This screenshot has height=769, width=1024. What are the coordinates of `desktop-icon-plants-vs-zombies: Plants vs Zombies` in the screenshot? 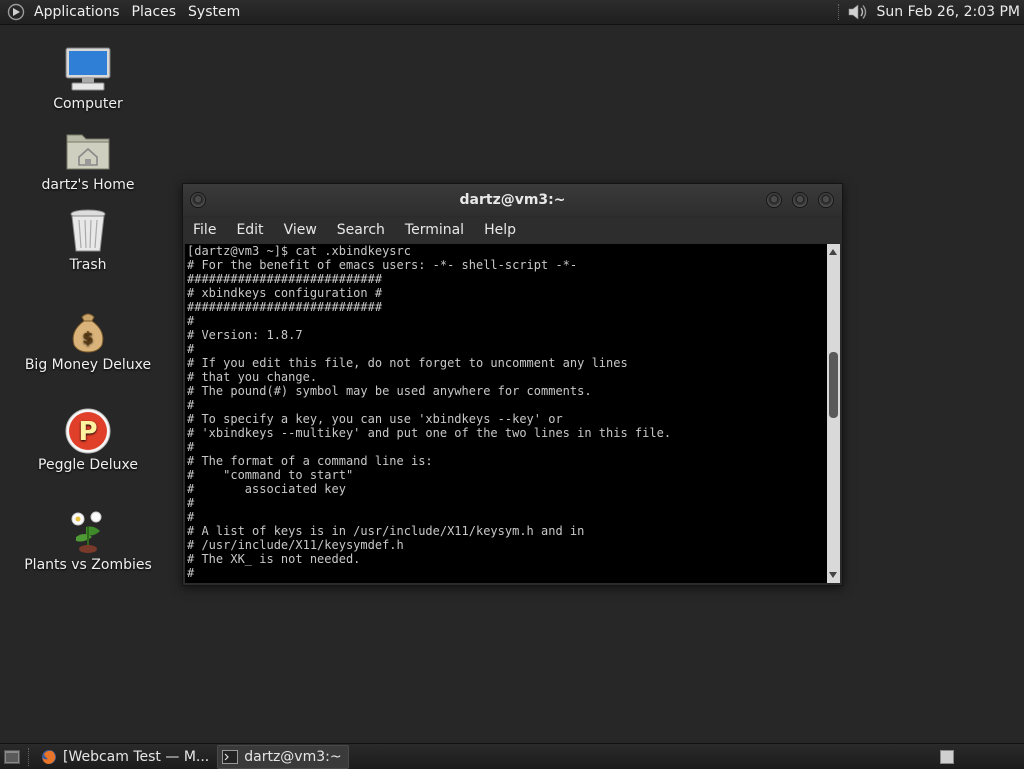 It's located at (88, 540).